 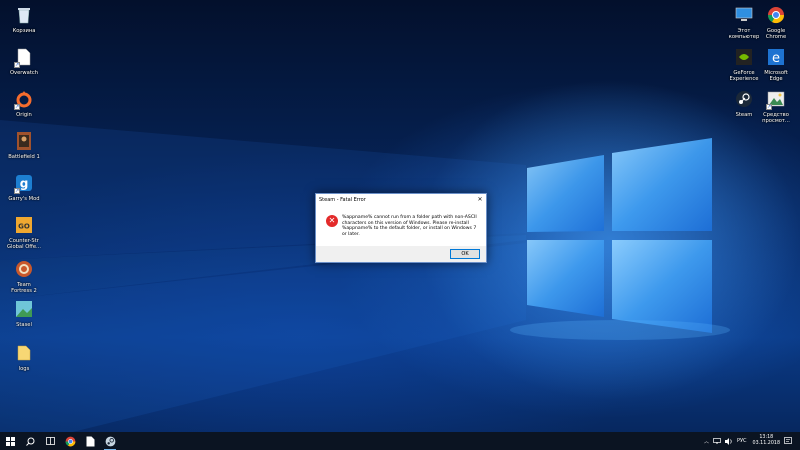 I want to click on search-button, so click(x=30, y=441).